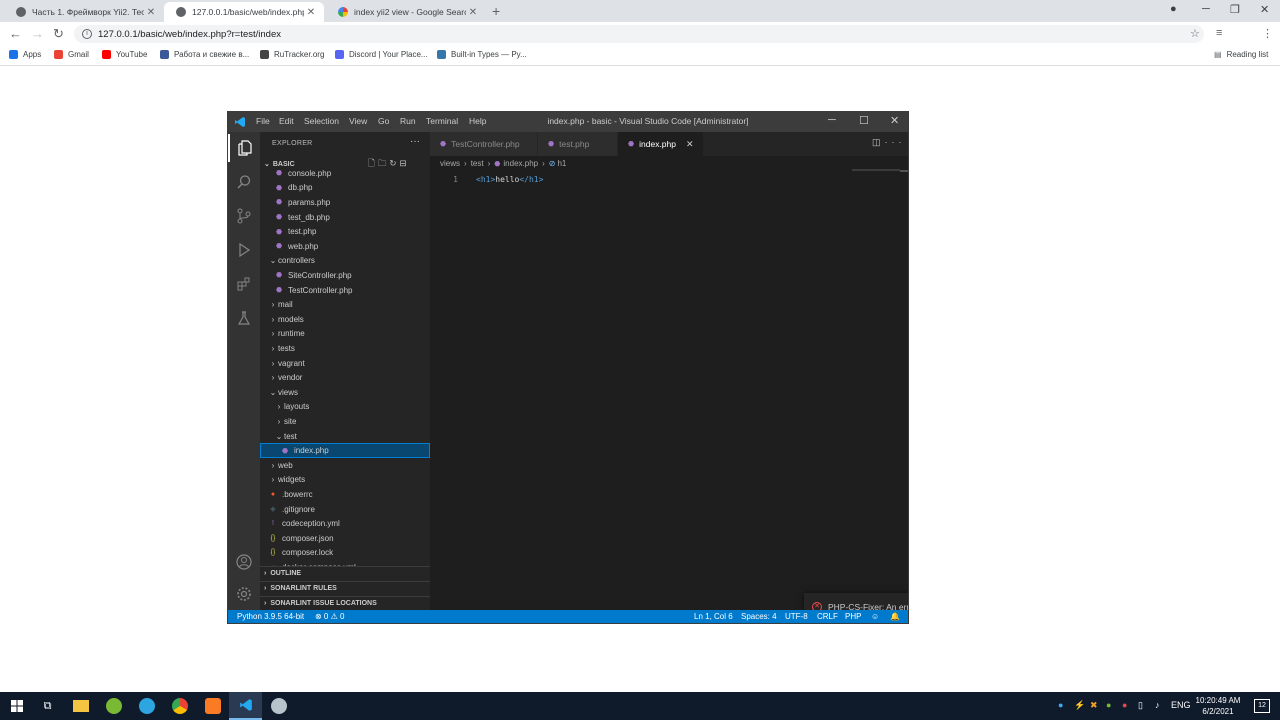 The height and width of the screenshot is (720, 1280). Describe the element at coordinates (244, 318) in the screenshot. I see `testing-view-icon` at that location.